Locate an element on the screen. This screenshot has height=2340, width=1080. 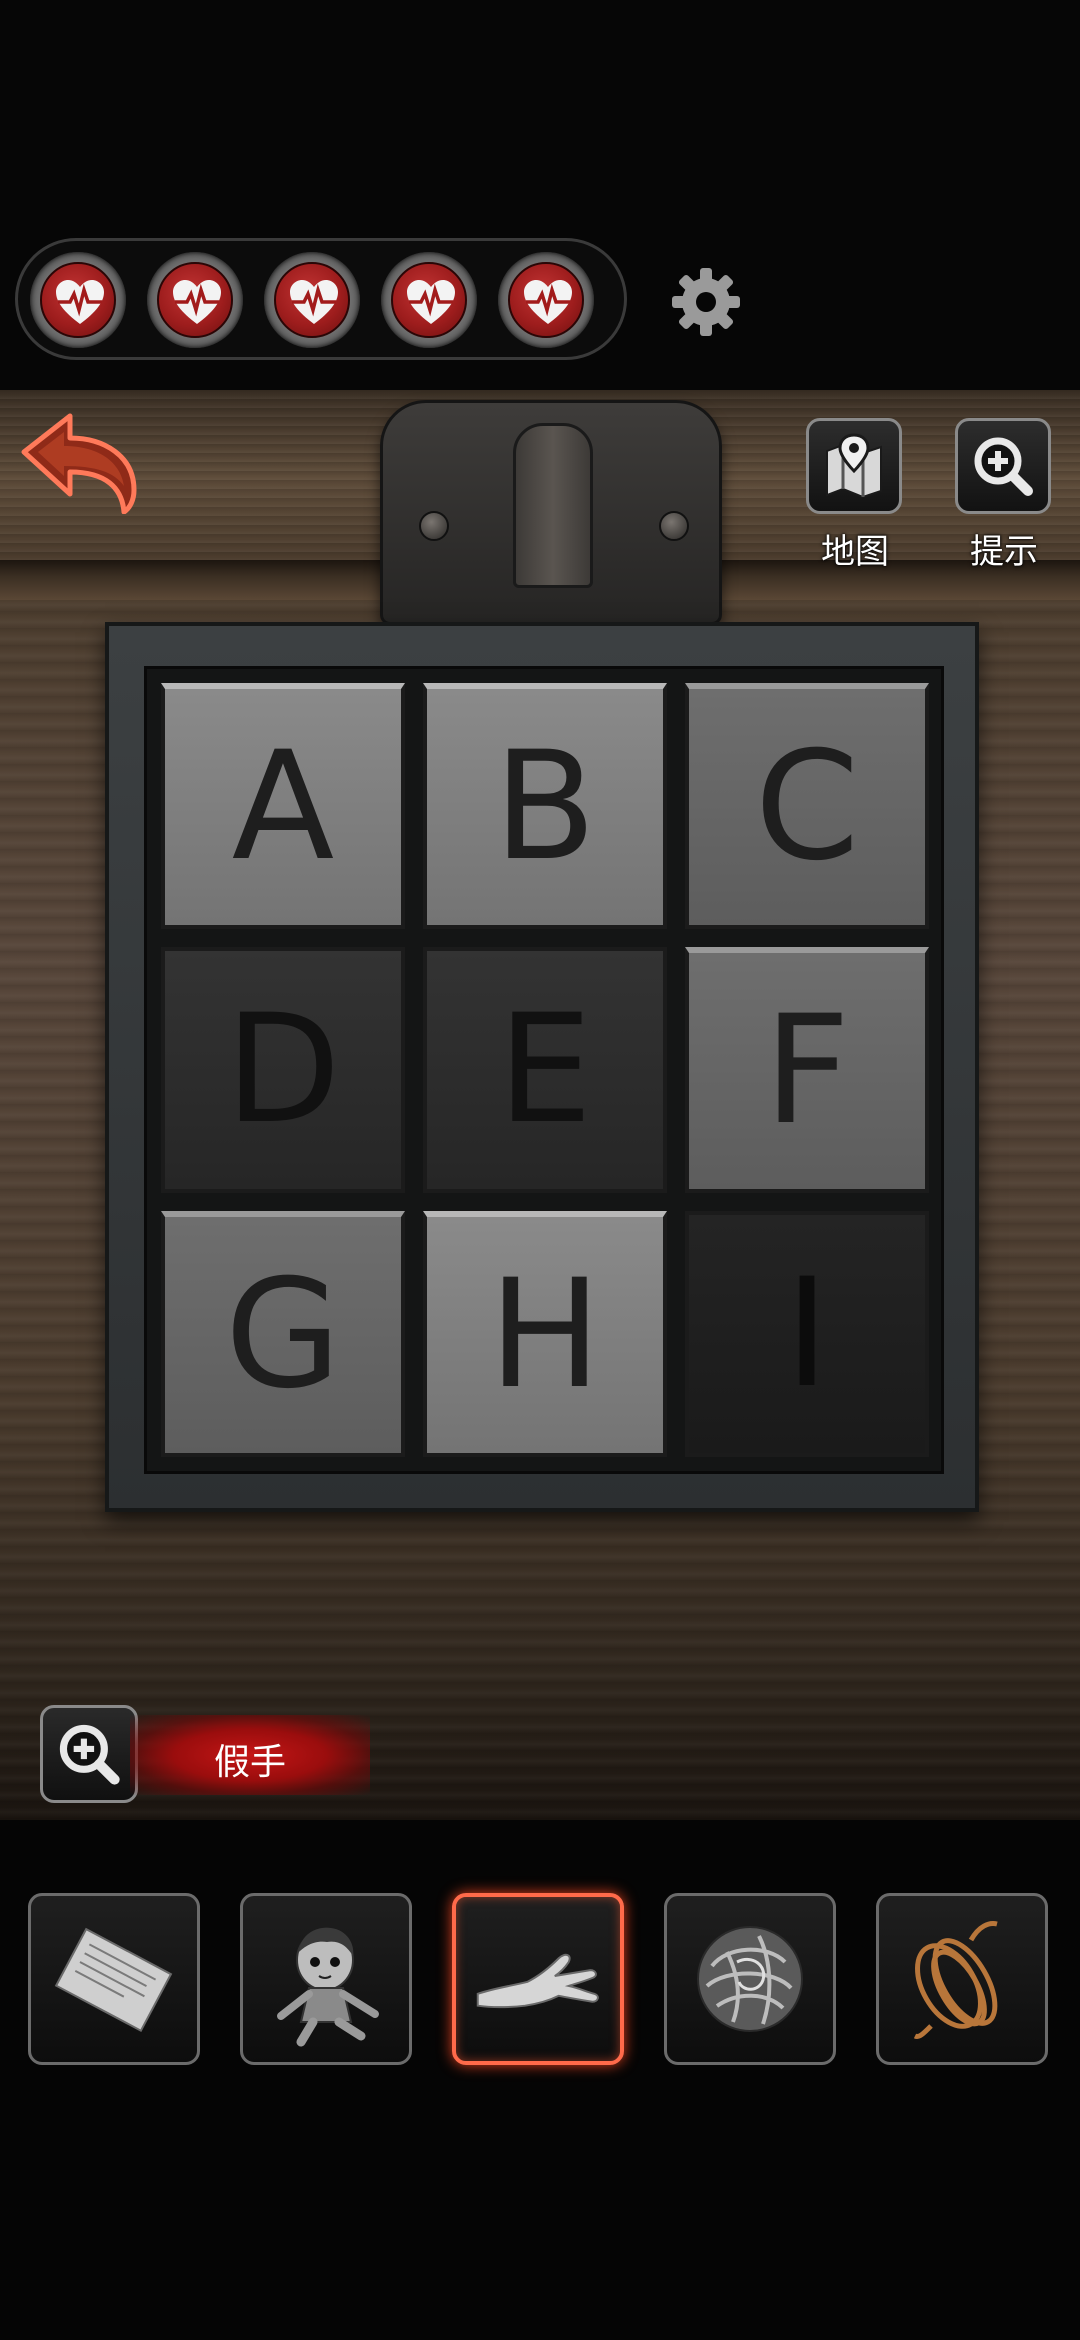
chest-latch is located at coordinates (551, 512).